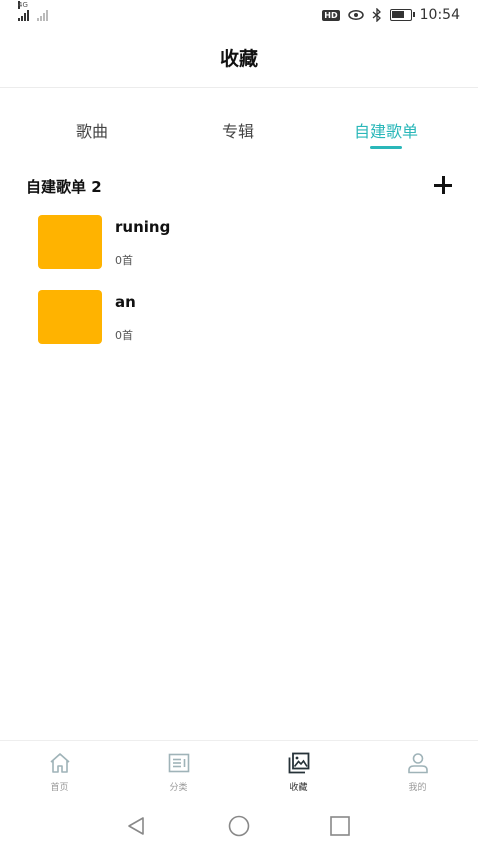  I want to click on status-bar: 4G HD 10:54, so click(239, 17).